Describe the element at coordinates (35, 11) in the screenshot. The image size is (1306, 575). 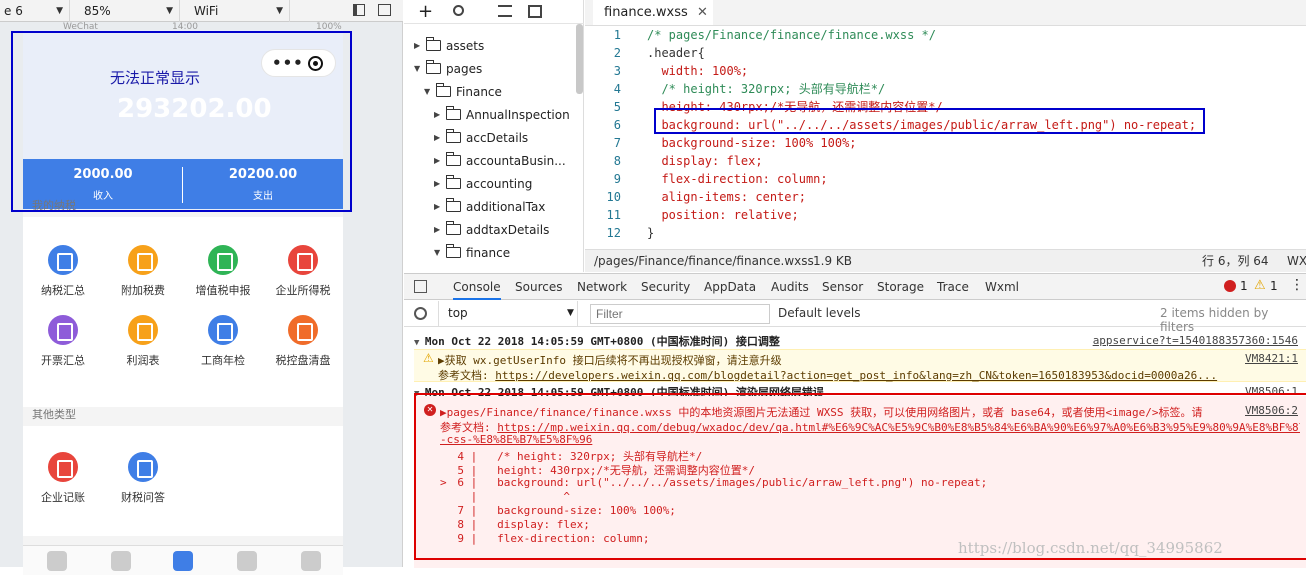
I see `device-select: e 6 ▼` at that location.